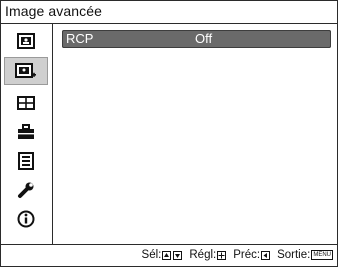  What do you see at coordinates (322, 255) in the screenshot?
I see `menu-key-icon: MENU` at bounding box center [322, 255].